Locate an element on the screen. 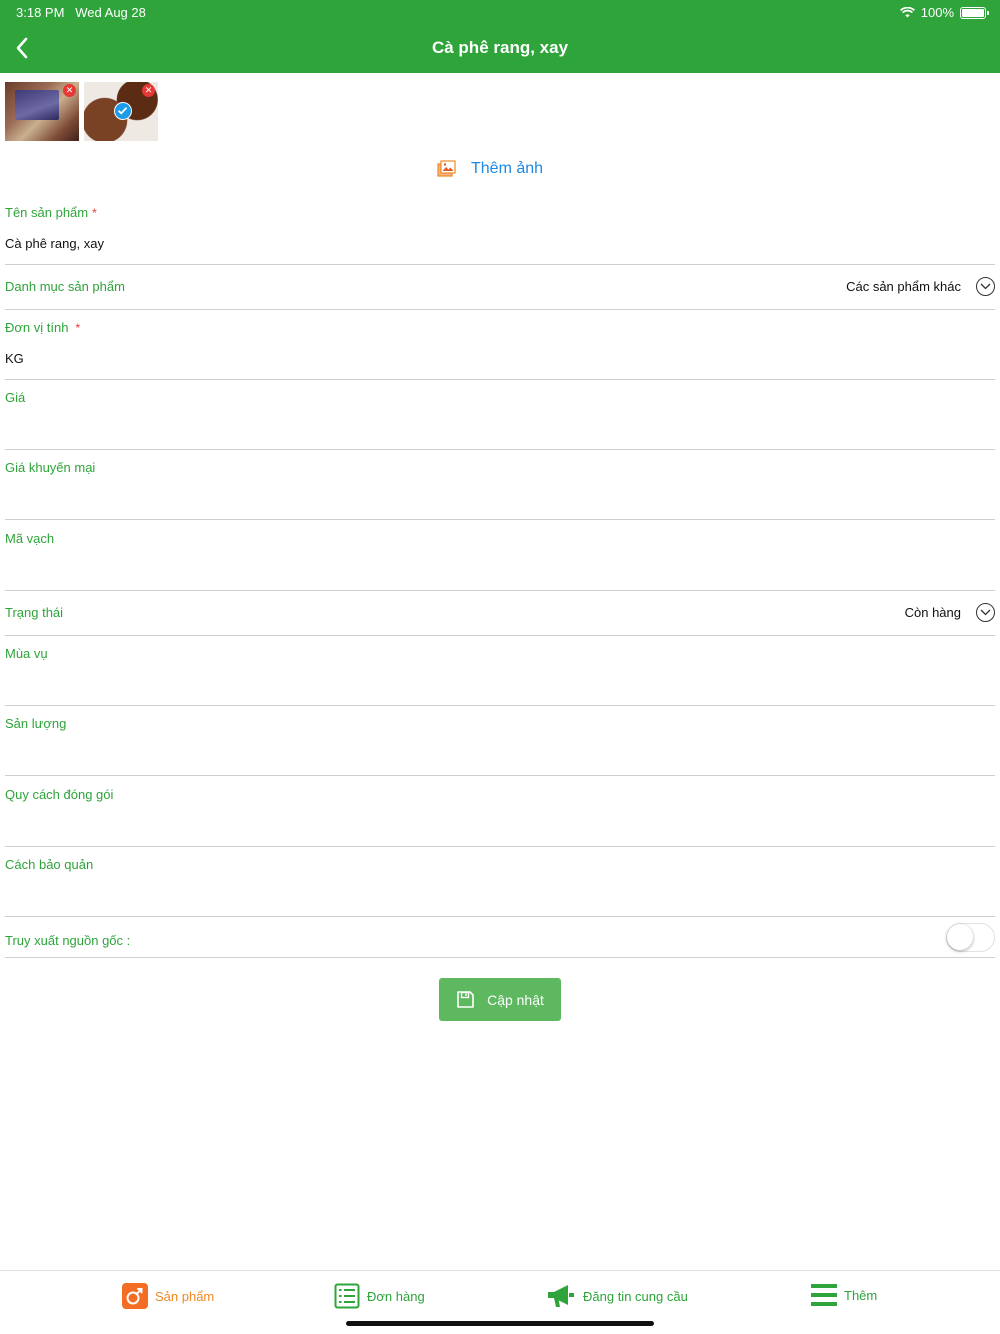 This screenshot has width=1000, height=1334. selected-check-icon is located at coordinates (123, 111).